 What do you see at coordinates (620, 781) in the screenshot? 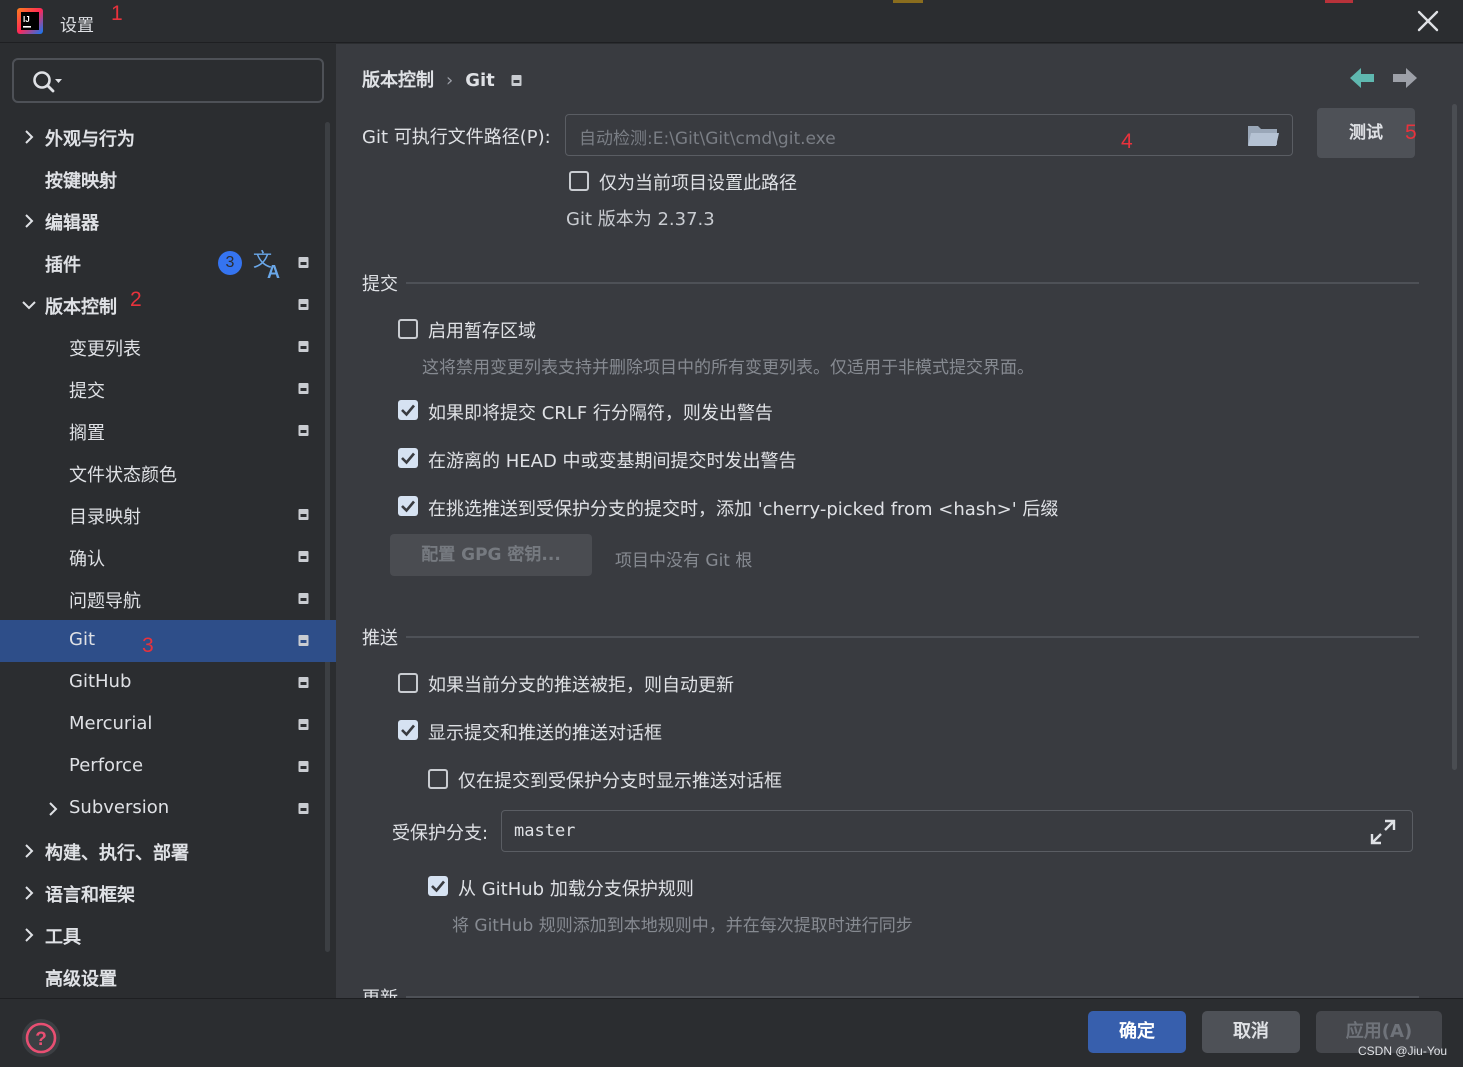
I see `protected-only-label: 仅在提交到受保护分支时显示推送对话框` at bounding box center [620, 781].